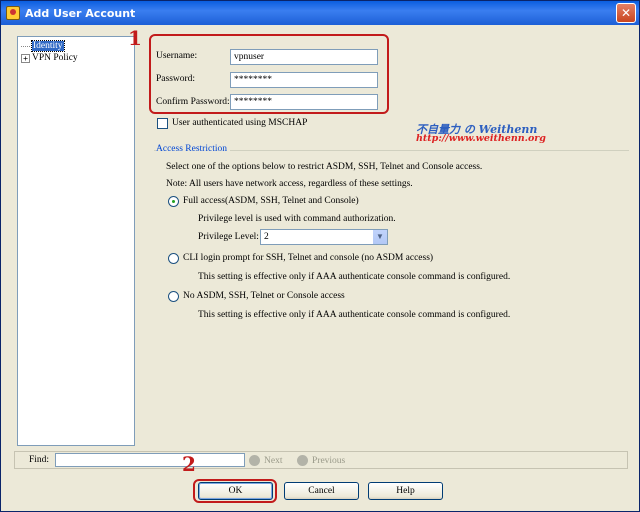 The height and width of the screenshot is (512, 640). What do you see at coordinates (39, 460) in the screenshot?
I see `find-label: Find:` at bounding box center [39, 460].